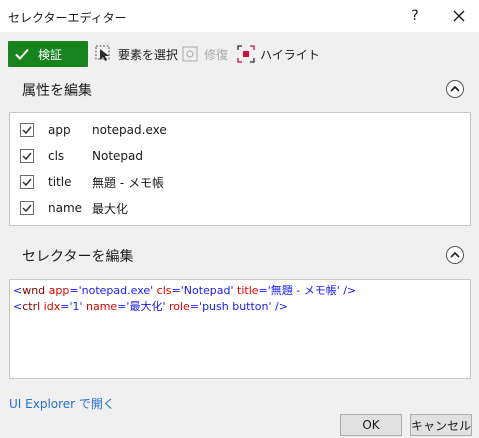 Image resolution: width=479 pixels, height=438 pixels. Describe the element at coordinates (65, 208) in the screenshot. I see `attribute-name: name` at that location.